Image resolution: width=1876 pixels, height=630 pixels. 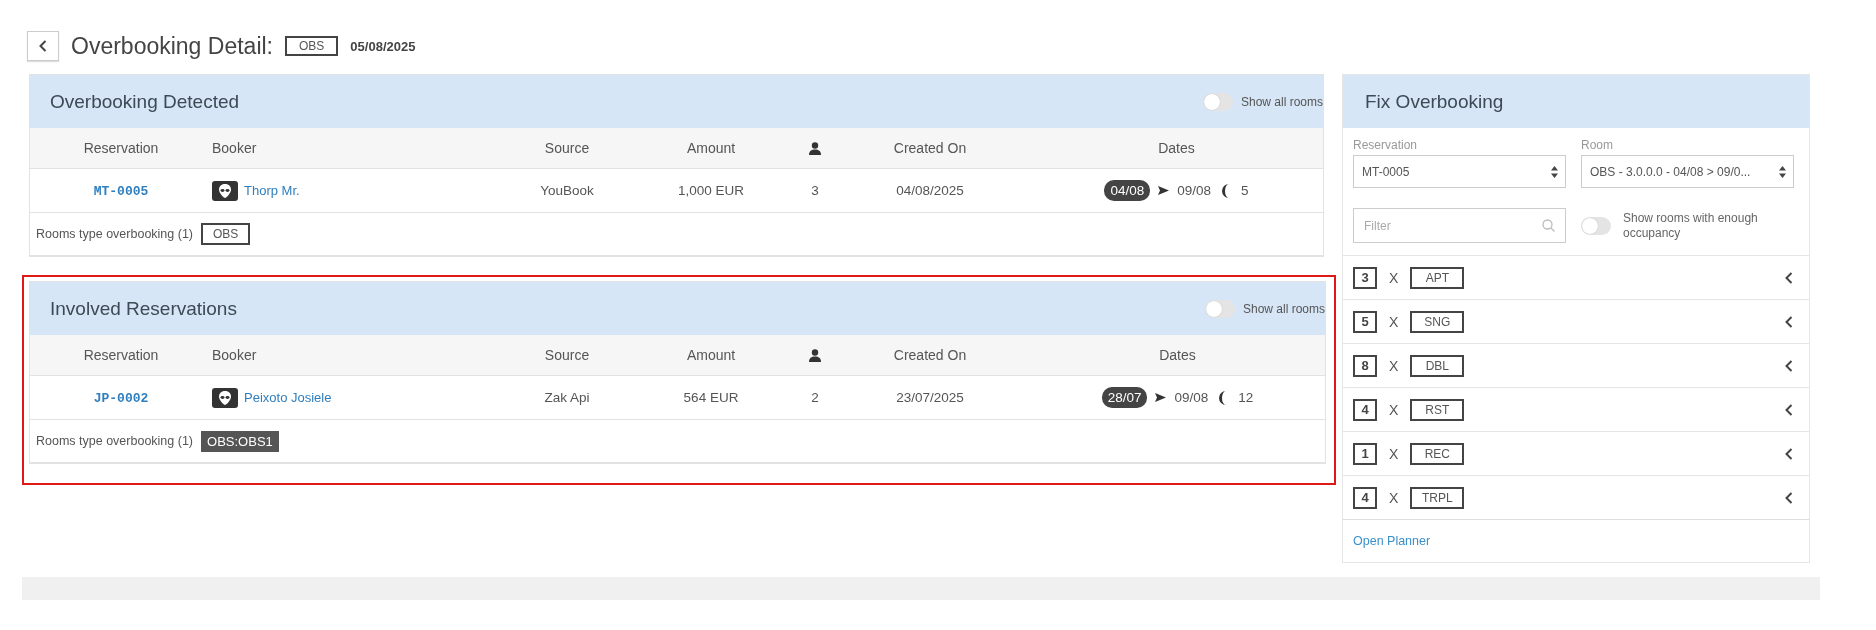 I want to click on room-type-tag: SNG, so click(x=1437, y=321).